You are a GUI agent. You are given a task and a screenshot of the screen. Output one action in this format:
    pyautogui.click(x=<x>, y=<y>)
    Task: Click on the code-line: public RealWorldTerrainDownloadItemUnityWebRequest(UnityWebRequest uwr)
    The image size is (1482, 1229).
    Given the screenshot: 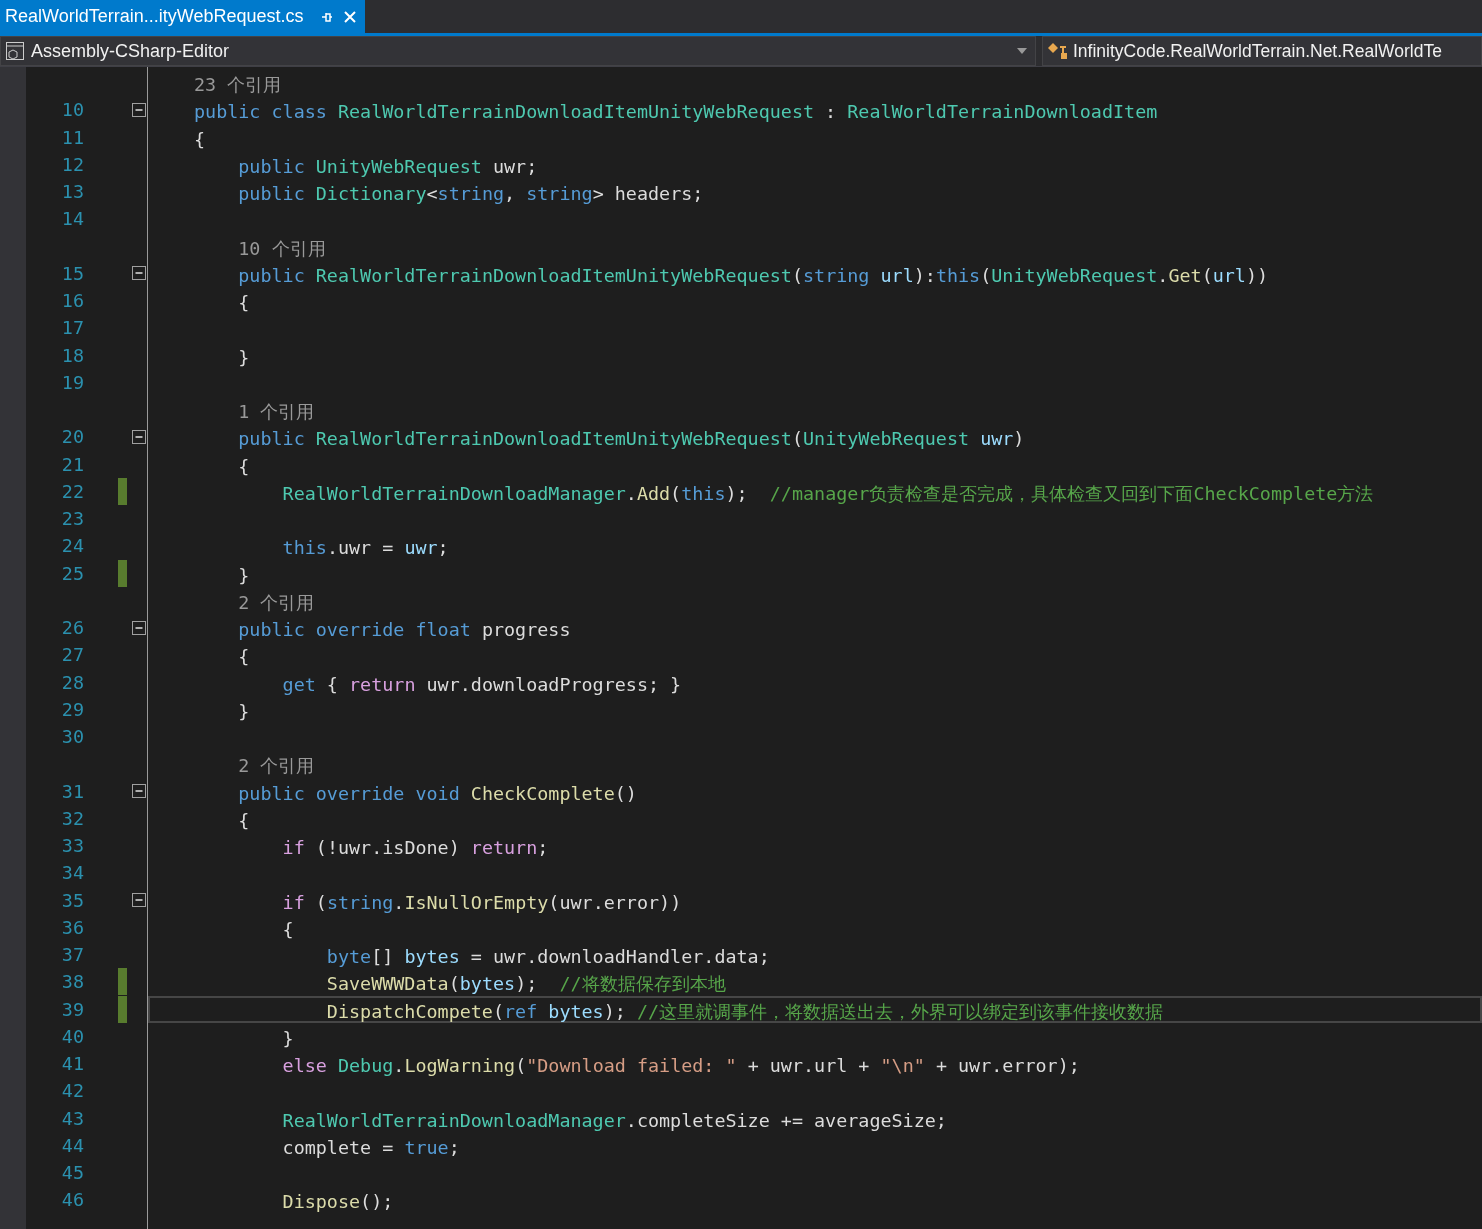 What is the action you would take?
    pyautogui.click(x=631, y=439)
    